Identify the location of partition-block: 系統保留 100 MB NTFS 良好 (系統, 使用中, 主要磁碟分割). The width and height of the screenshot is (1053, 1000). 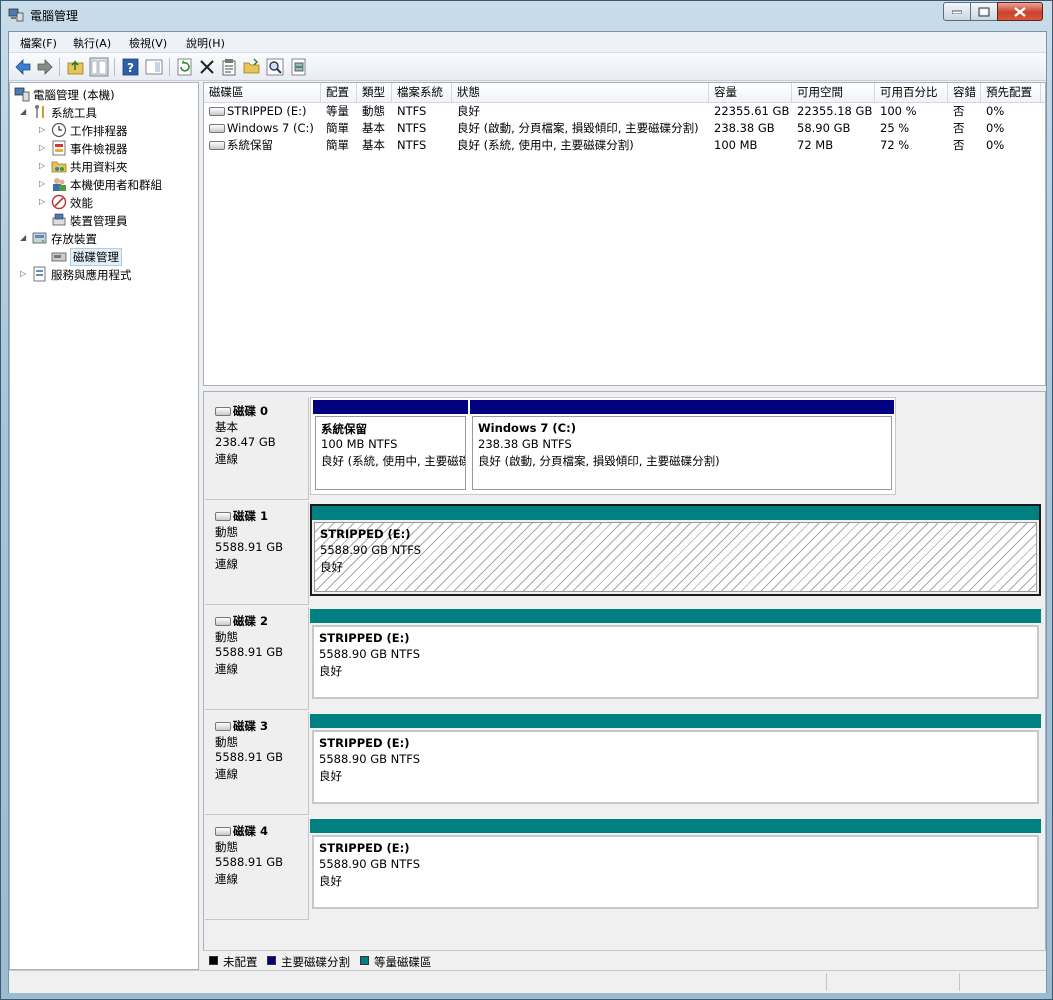
(390, 446).